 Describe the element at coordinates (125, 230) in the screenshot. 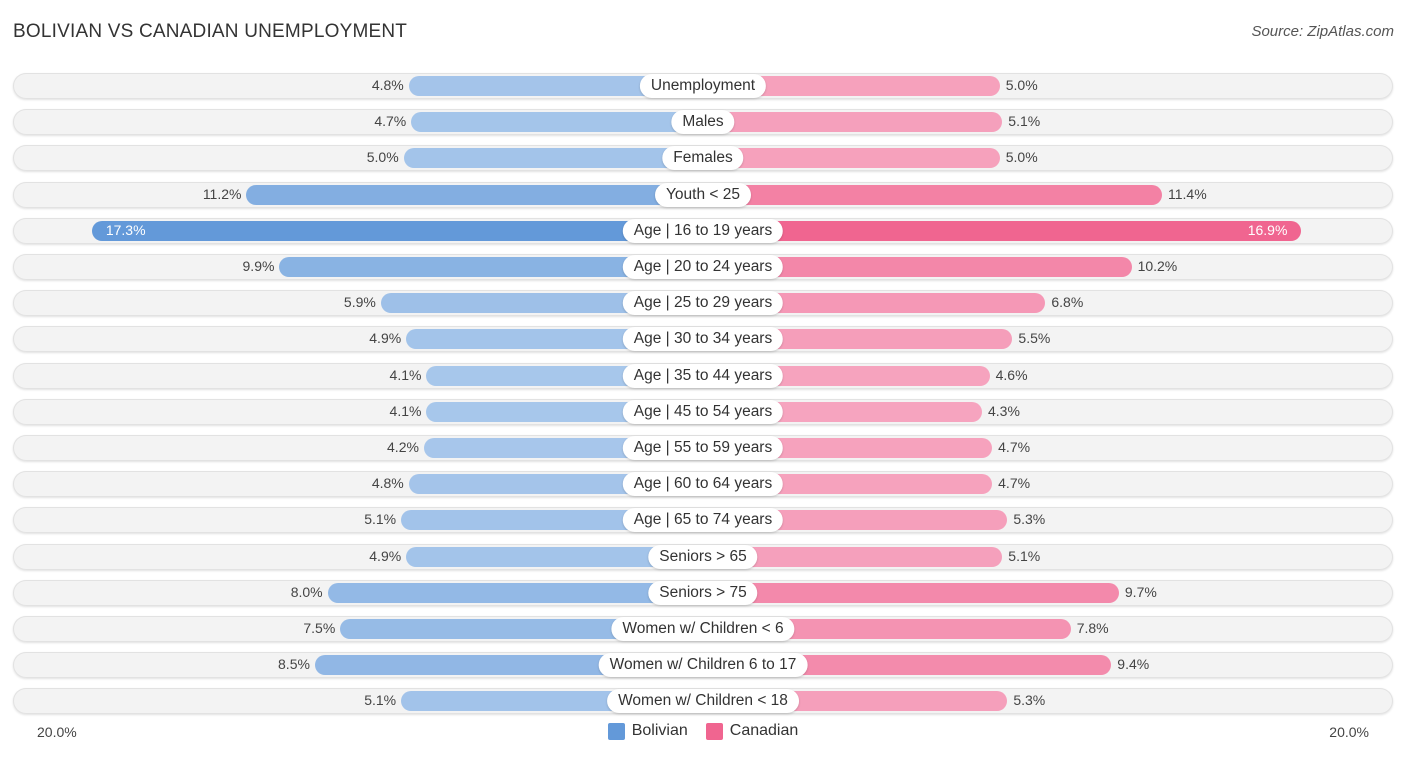

I see `value-label-bolivian: 17.3%` at that location.